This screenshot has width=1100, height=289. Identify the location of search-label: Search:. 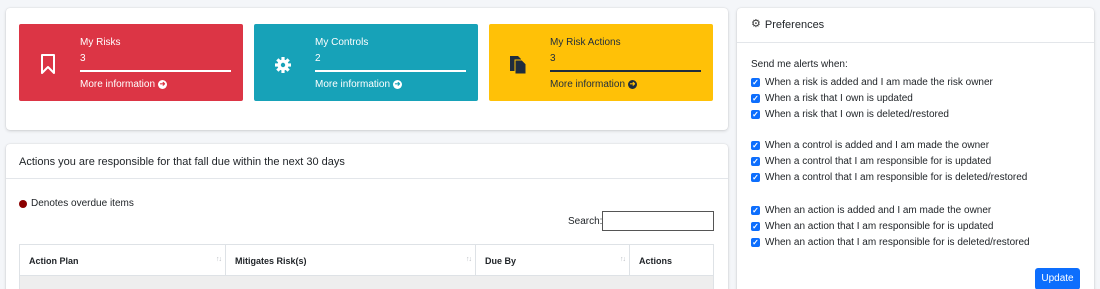
(585, 221).